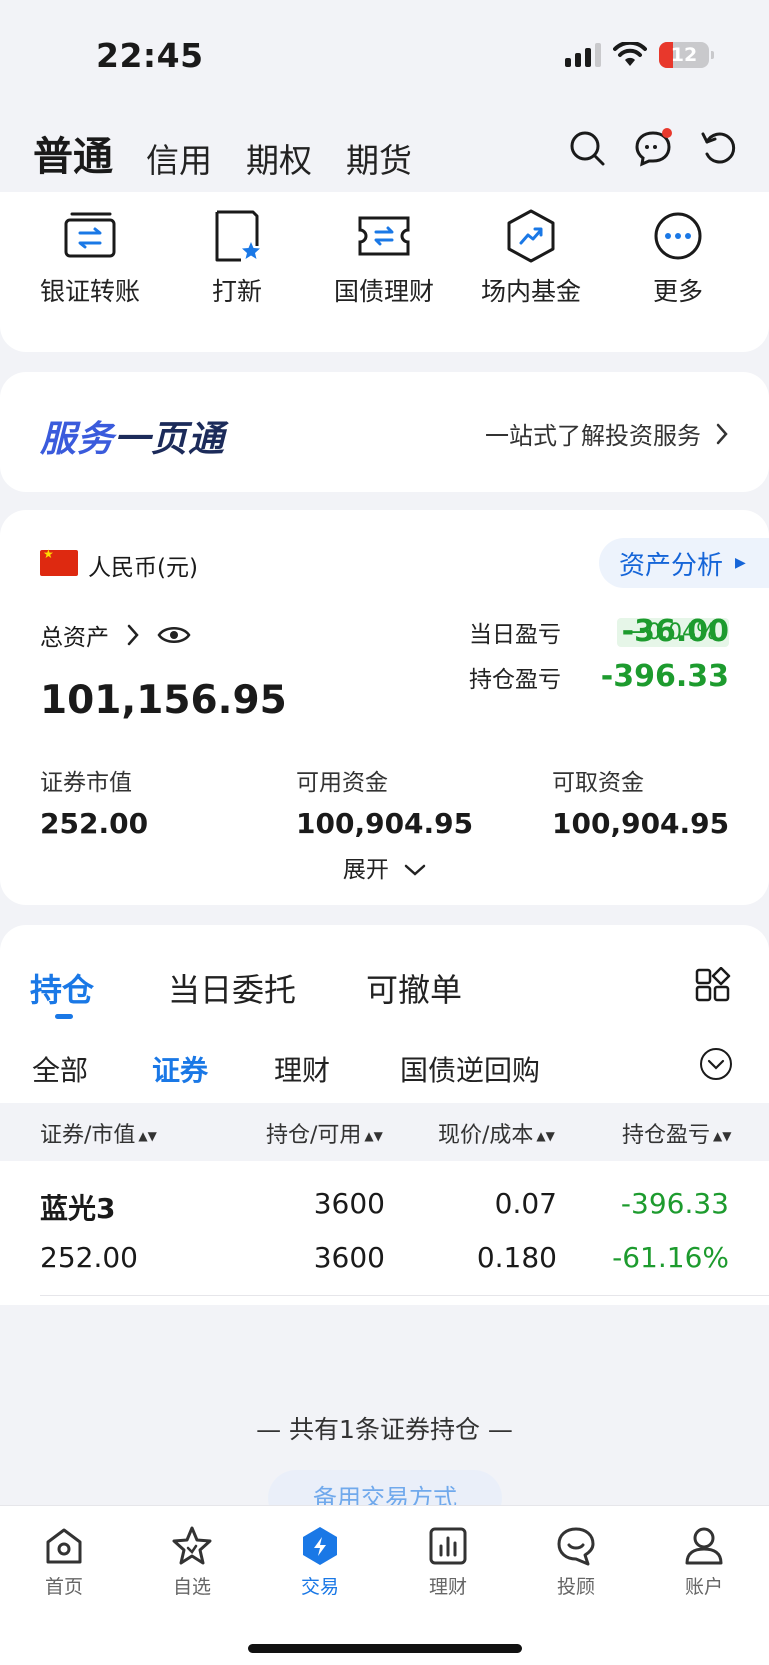 The image size is (769, 1665). I want to click on quick-action-label: 国债理财, so click(383, 291).